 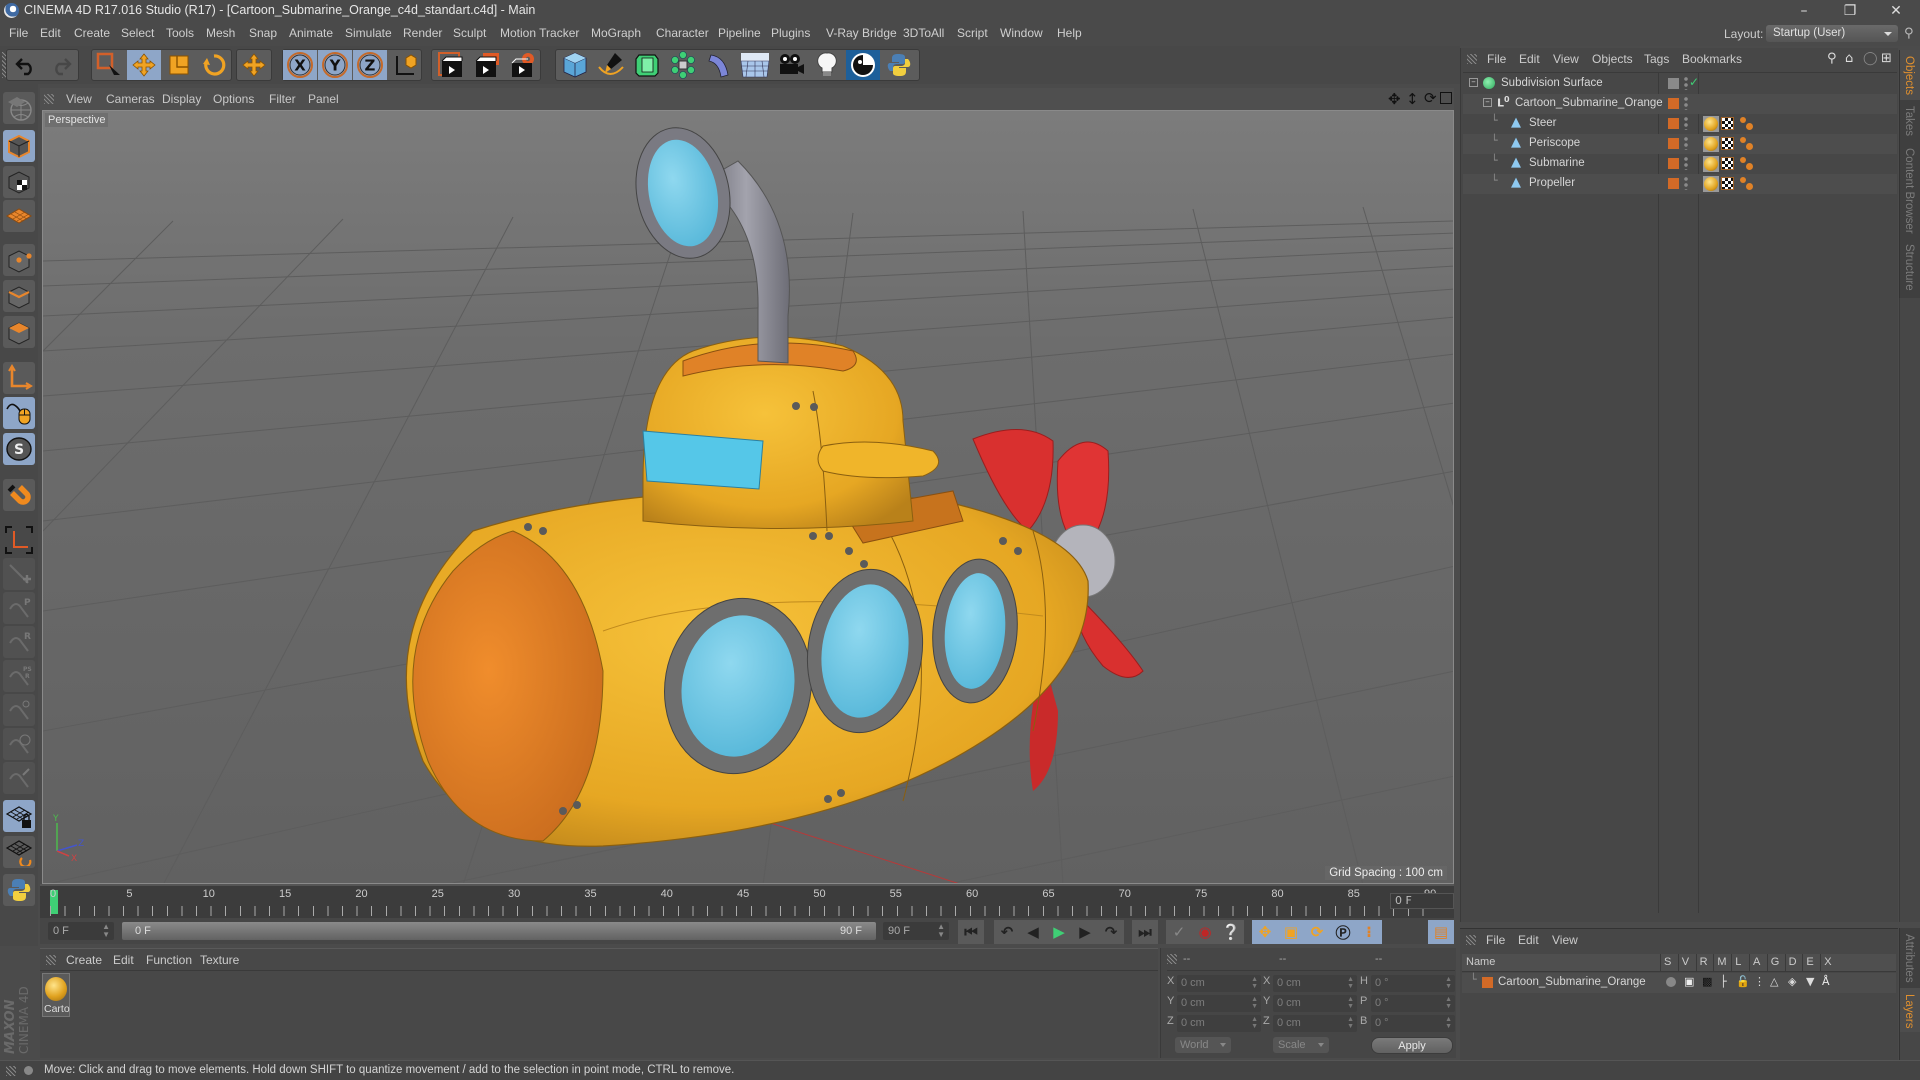 What do you see at coordinates (130, 99) in the screenshot?
I see `viewport-menu-cameras: Cameras` at bounding box center [130, 99].